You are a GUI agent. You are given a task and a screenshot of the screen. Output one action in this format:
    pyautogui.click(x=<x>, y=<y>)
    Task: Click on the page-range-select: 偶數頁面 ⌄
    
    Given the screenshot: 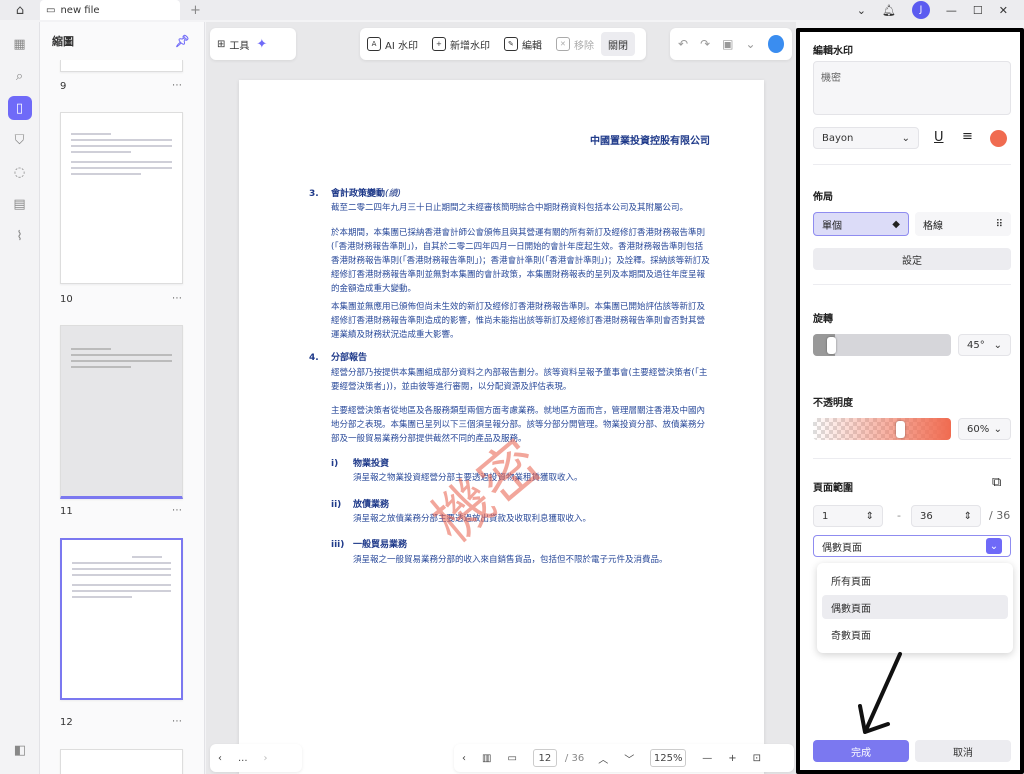 What is the action you would take?
    pyautogui.click(x=912, y=546)
    